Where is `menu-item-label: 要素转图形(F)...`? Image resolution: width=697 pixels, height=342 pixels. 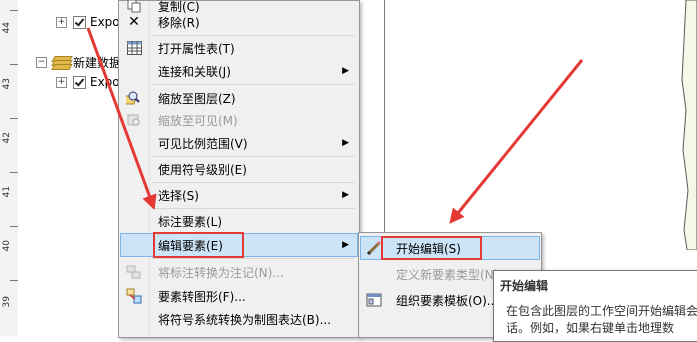 menu-item-label: 要素转图形(F)... is located at coordinates (202, 296).